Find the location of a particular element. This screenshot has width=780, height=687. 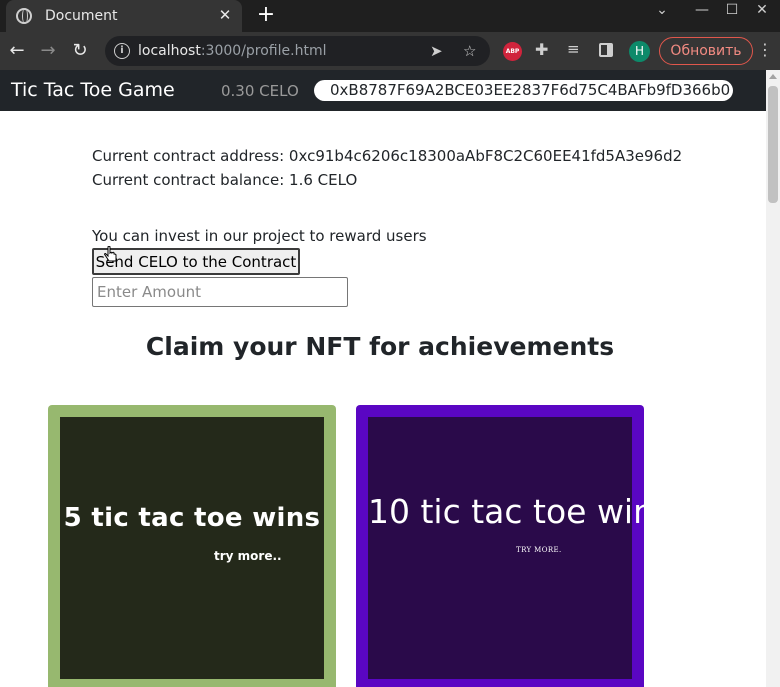

forward-button: → is located at coordinates (48, 51).